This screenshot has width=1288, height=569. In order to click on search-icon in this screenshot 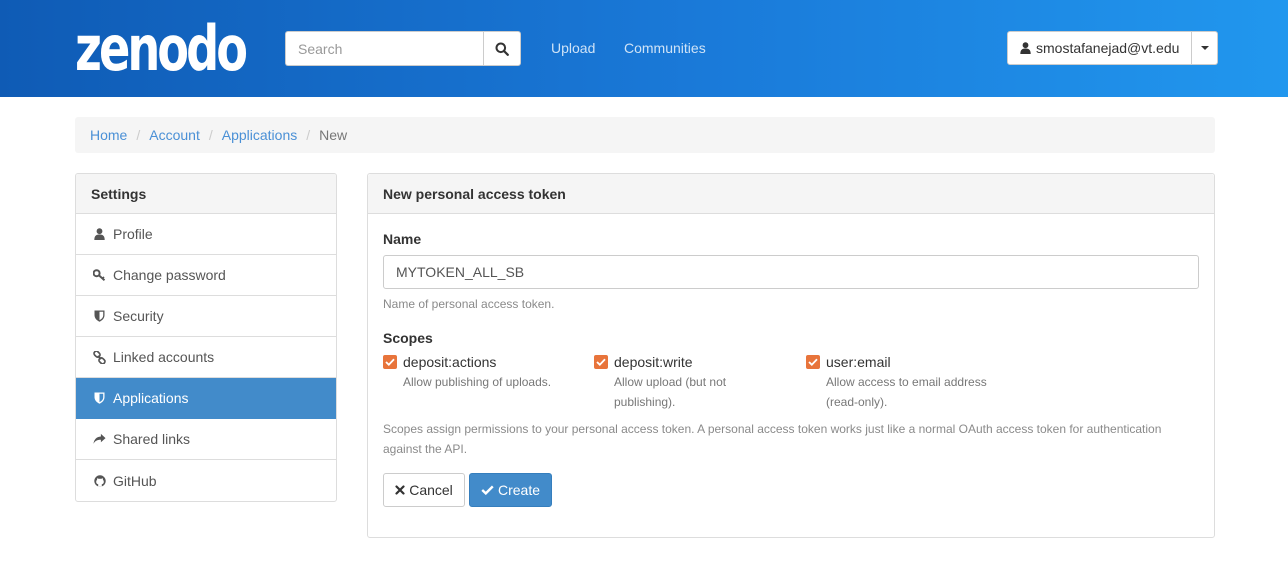, I will do `click(502, 49)`.